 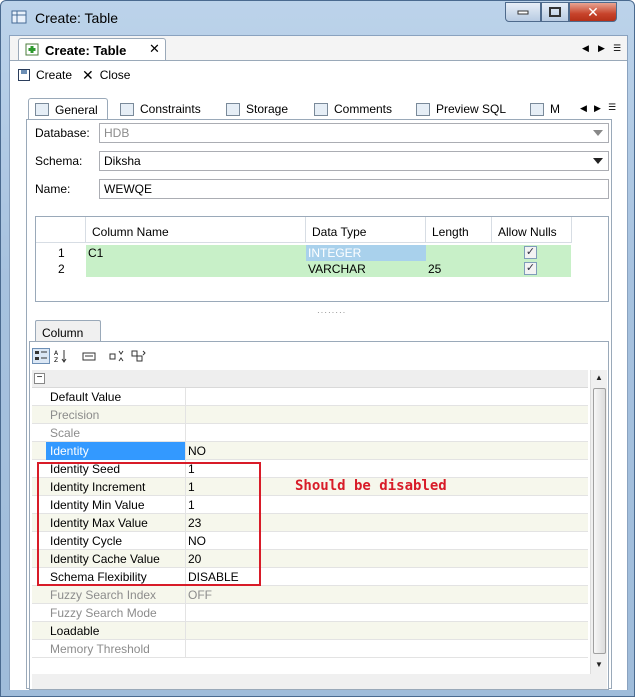 What do you see at coordinates (116, 415) in the screenshot?
I see `property-name: Precision` at bounding box center [116, 415].